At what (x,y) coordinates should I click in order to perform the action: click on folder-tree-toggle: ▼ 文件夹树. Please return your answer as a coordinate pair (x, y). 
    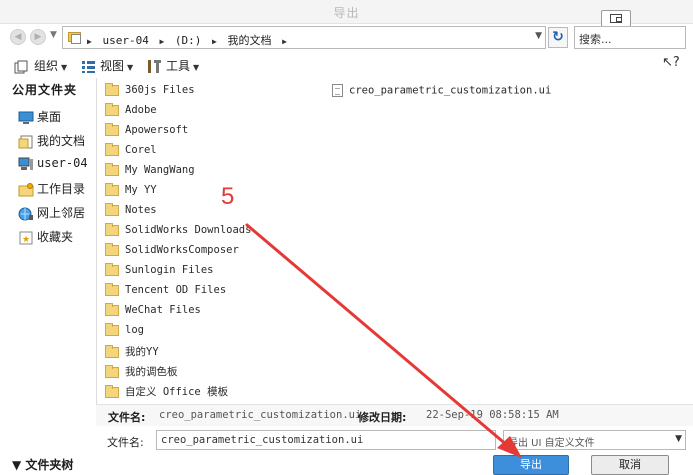
    Looking at the image, I should click on (42, 464).